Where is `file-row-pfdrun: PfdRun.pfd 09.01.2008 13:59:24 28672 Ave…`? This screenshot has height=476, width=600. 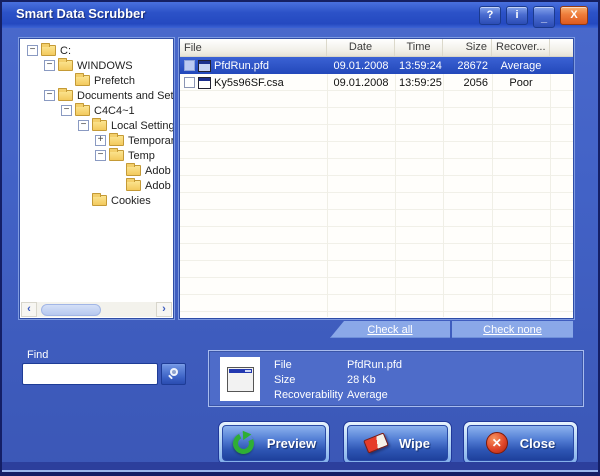
file-row-pfdrun: PfdRun.pfd 09.01.2008 13:59:24 28672 Ave… is located at coordinates (376, 65).